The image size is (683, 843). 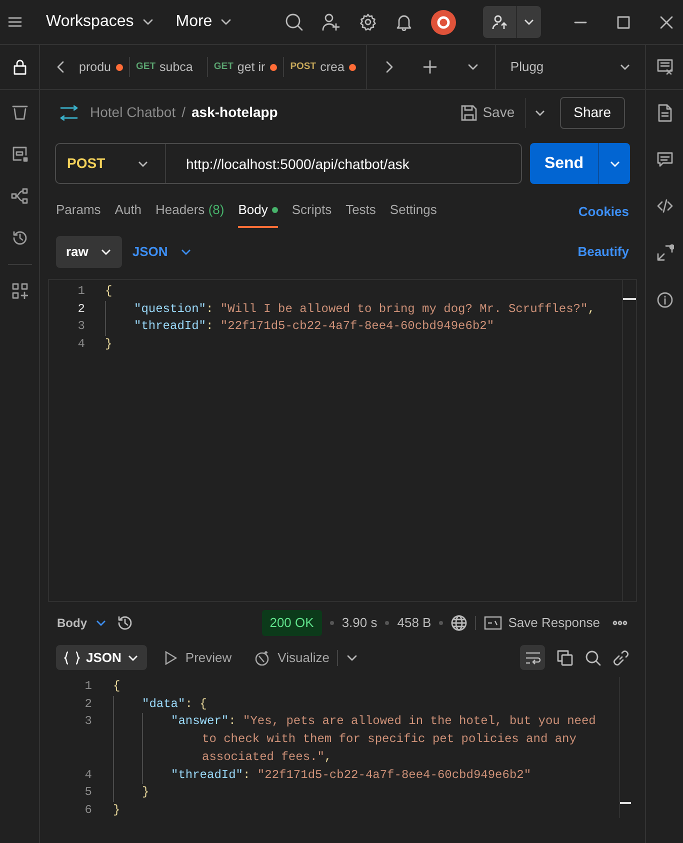 I want to click on maximize-icon, so click(x=623, y=22).